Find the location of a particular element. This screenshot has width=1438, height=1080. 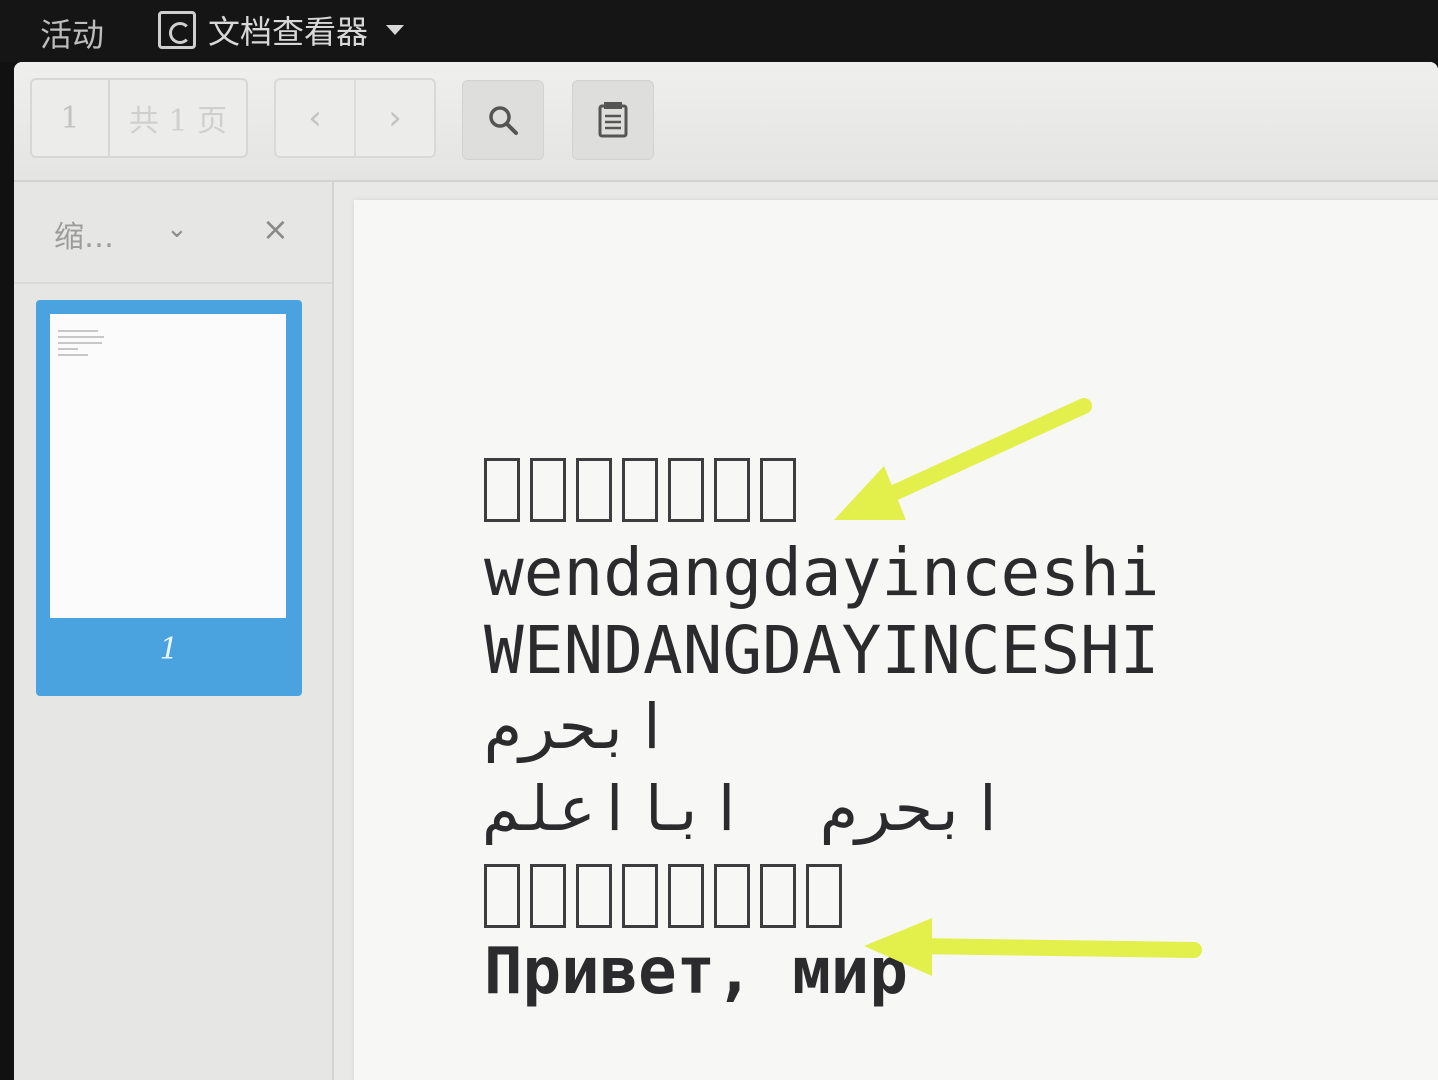

page-thumbnail: 1 is located at coordinates (169, 498).